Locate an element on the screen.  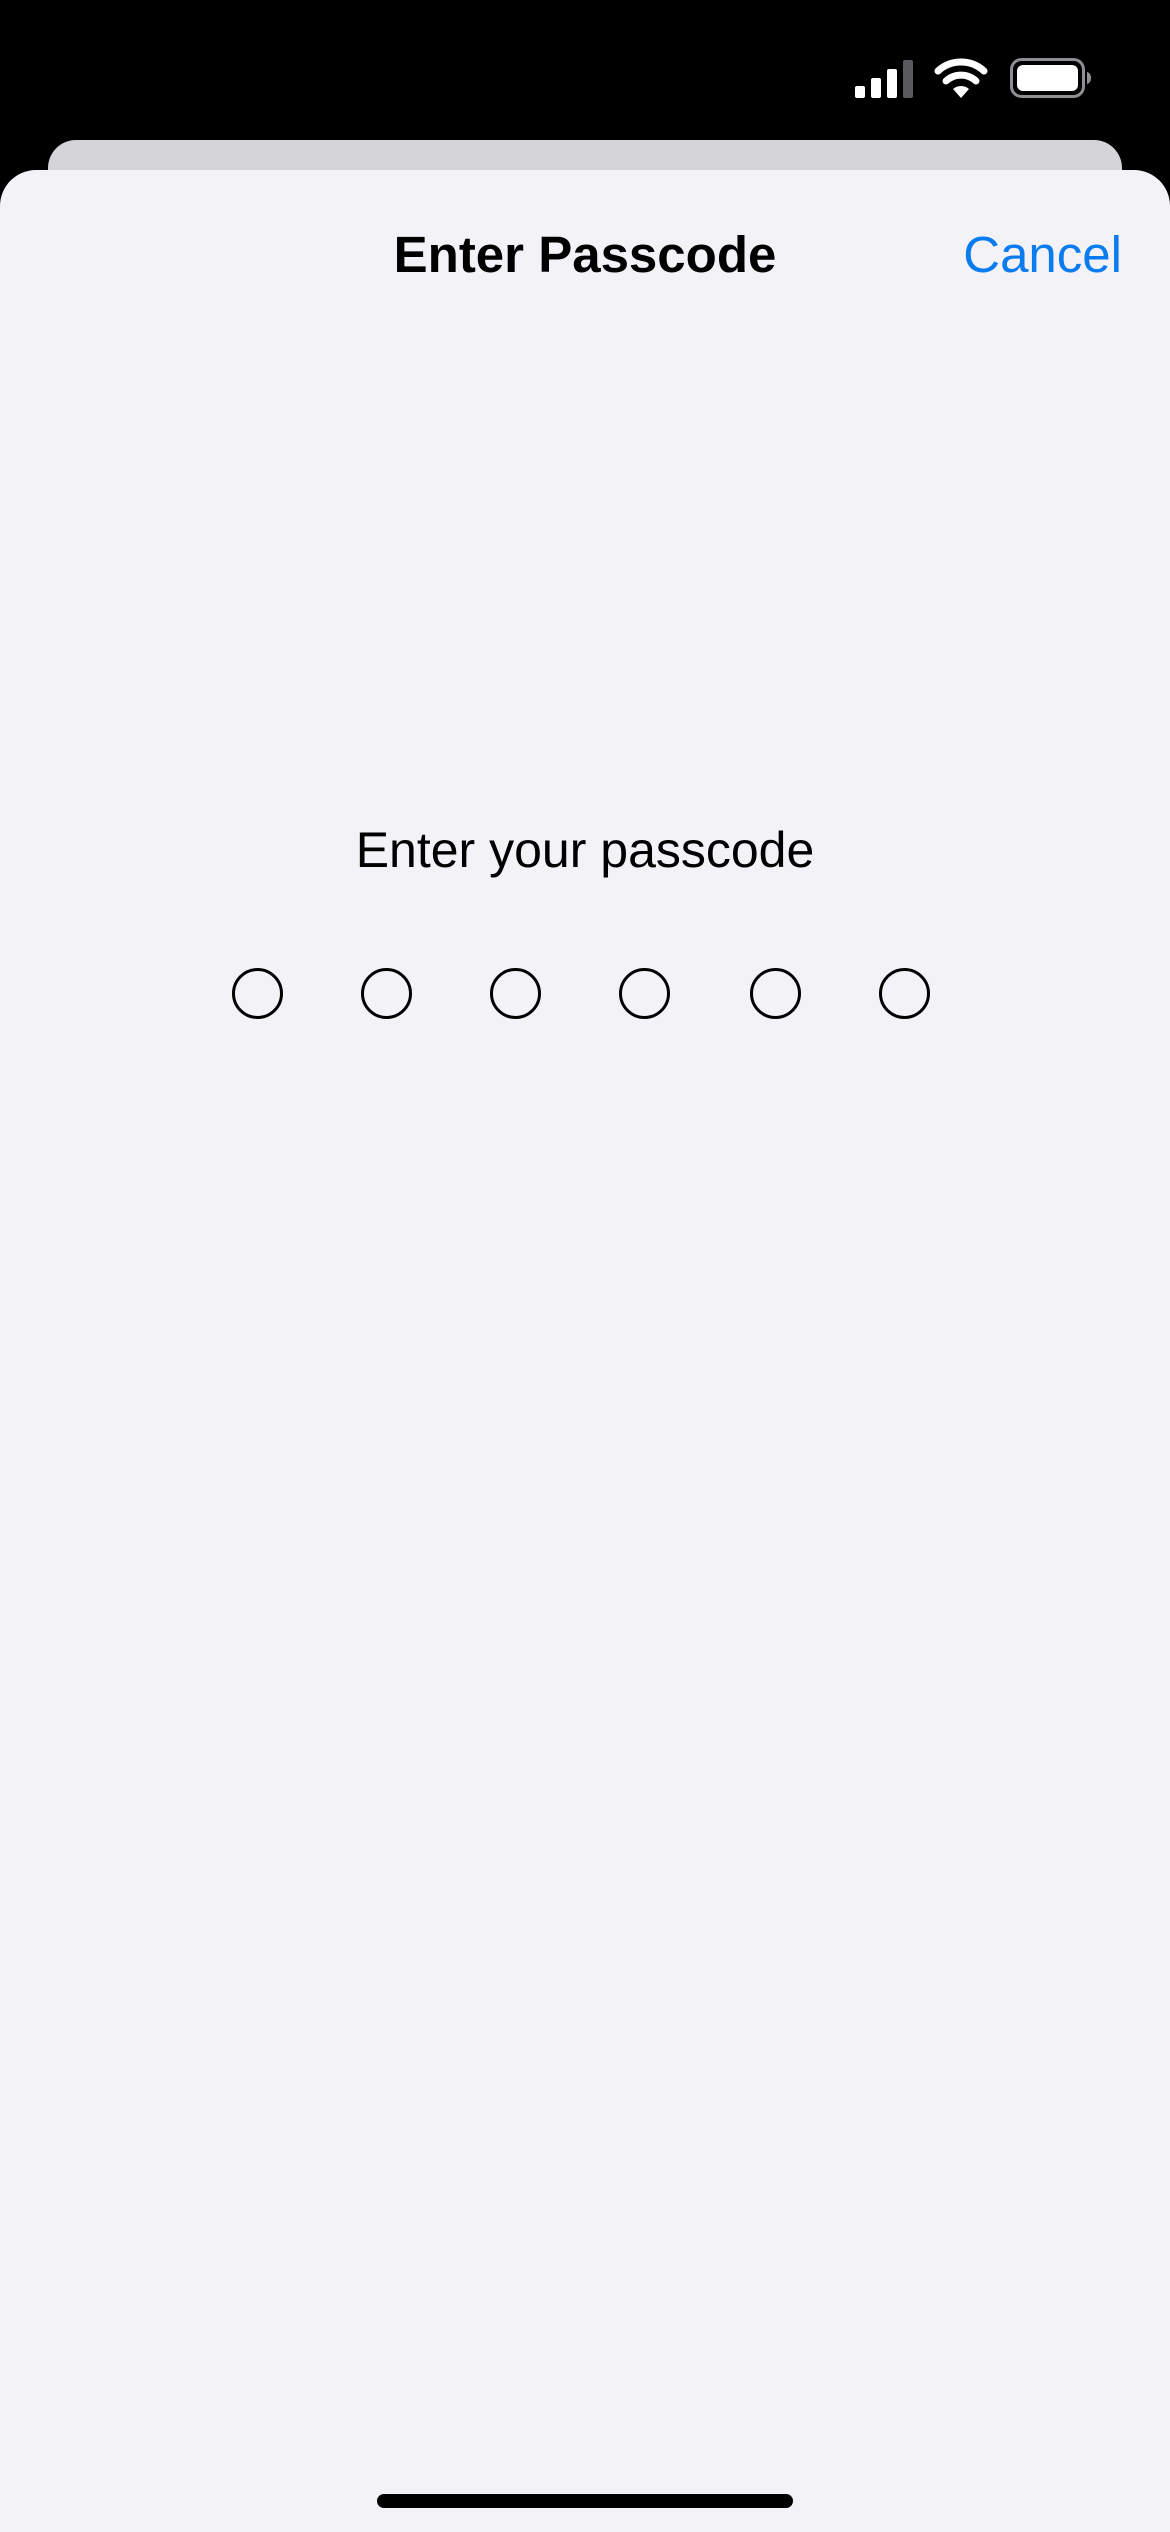
signal-icon is located at coordinates (884, 79).